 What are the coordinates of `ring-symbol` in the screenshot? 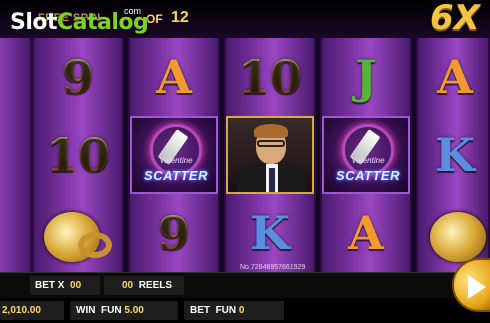 It's located at (78, 233).